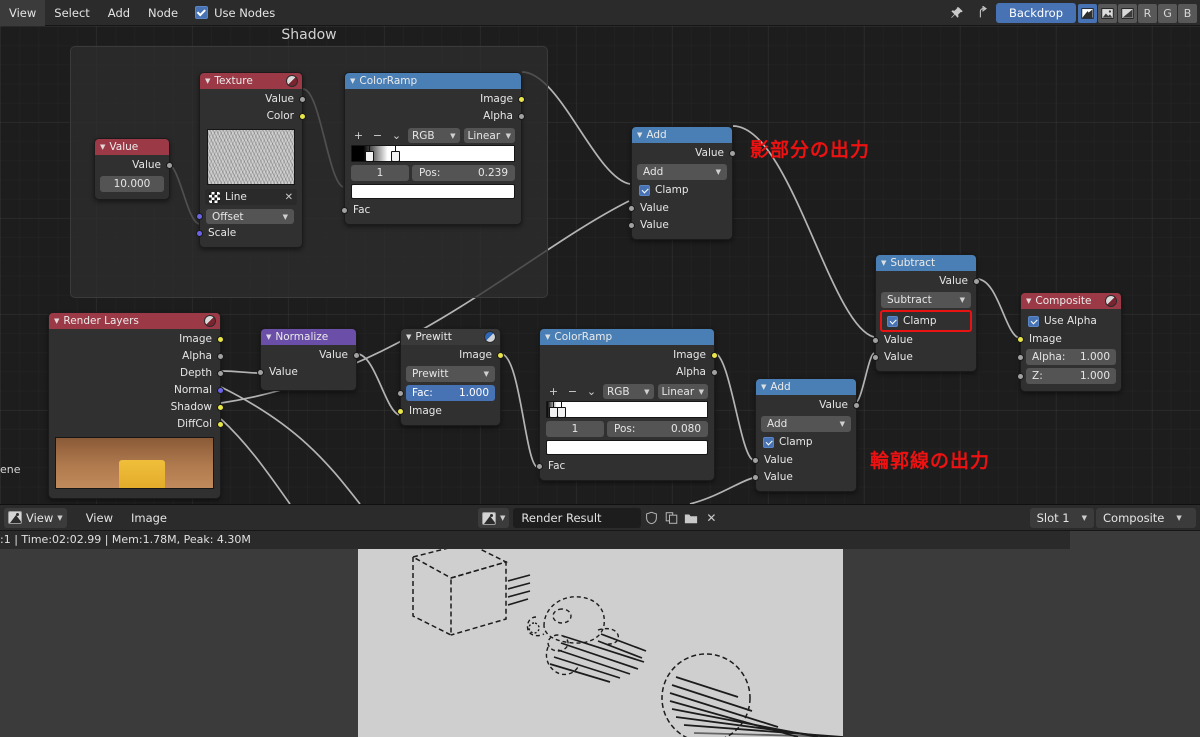  I want to click on image-name-field: Render Result, so click(577, 518).